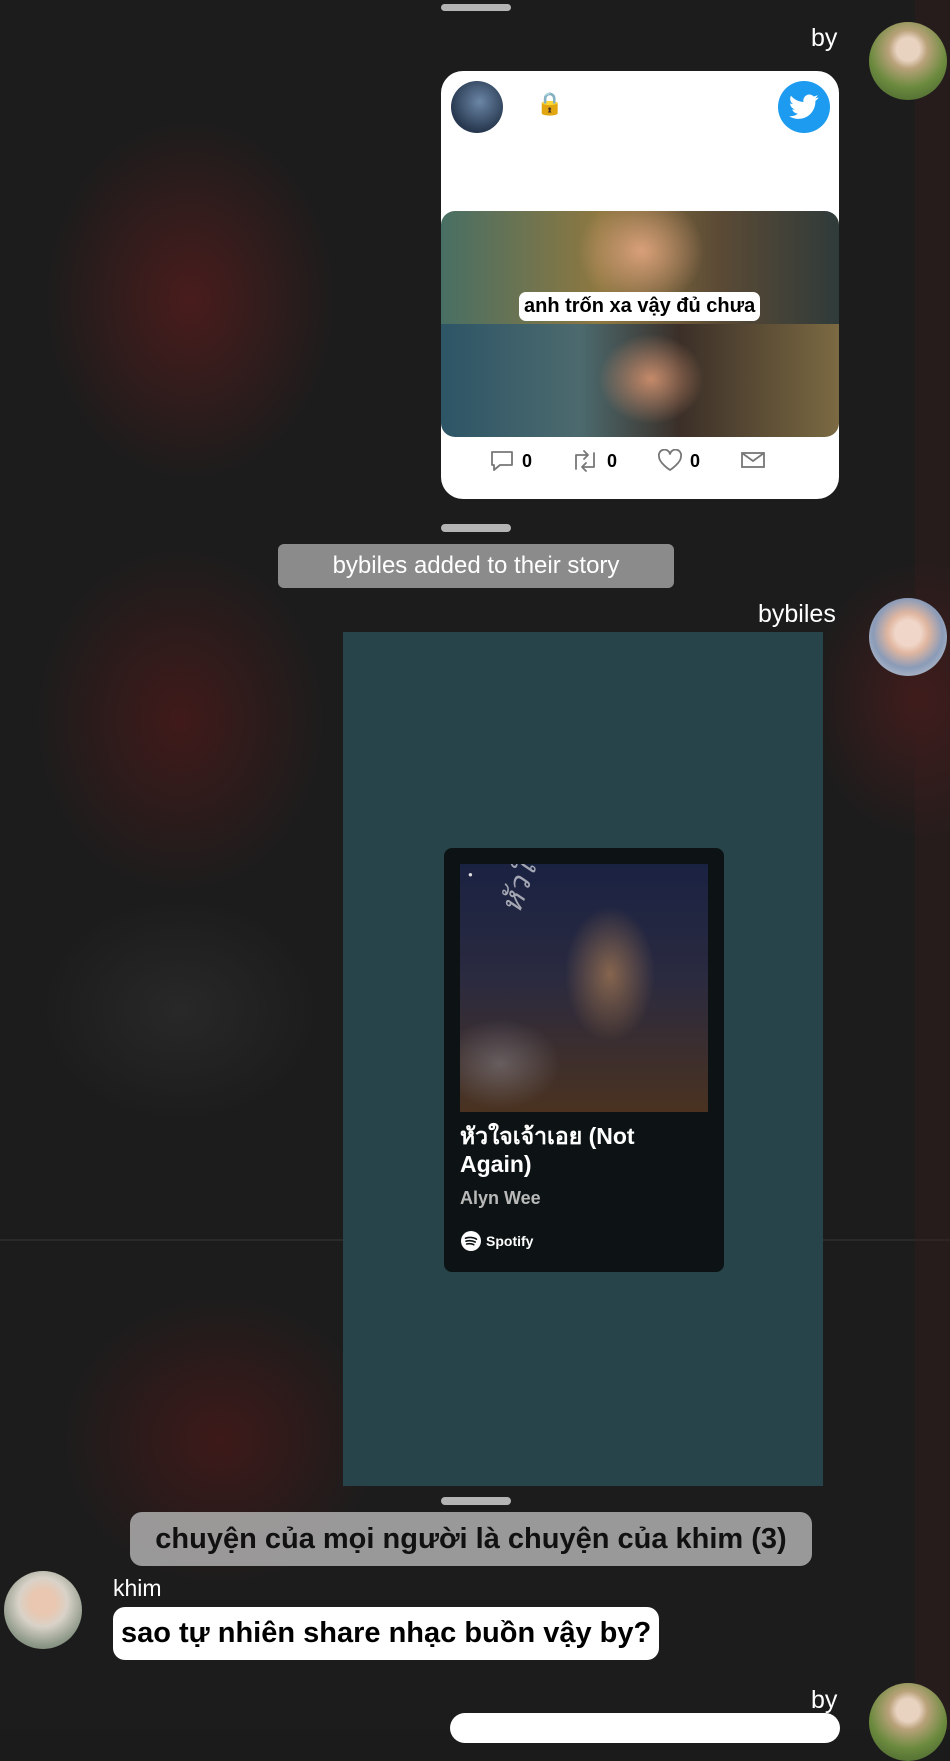 The width and height of the screenshot is (950, 1761). Describe the element at coordinates (470, 874) in the screenshot. I see `label-badge: ●` at that location.